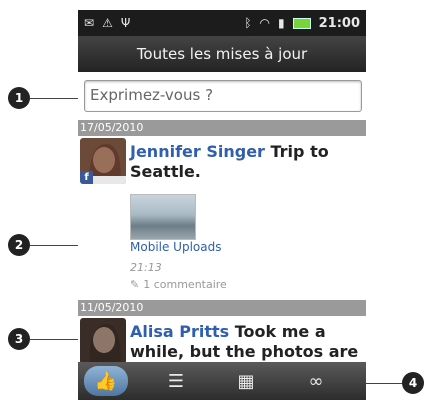  Describe the element at coordinates (19, 245) in the screenshot. I see `callout-2: 2` at that location.